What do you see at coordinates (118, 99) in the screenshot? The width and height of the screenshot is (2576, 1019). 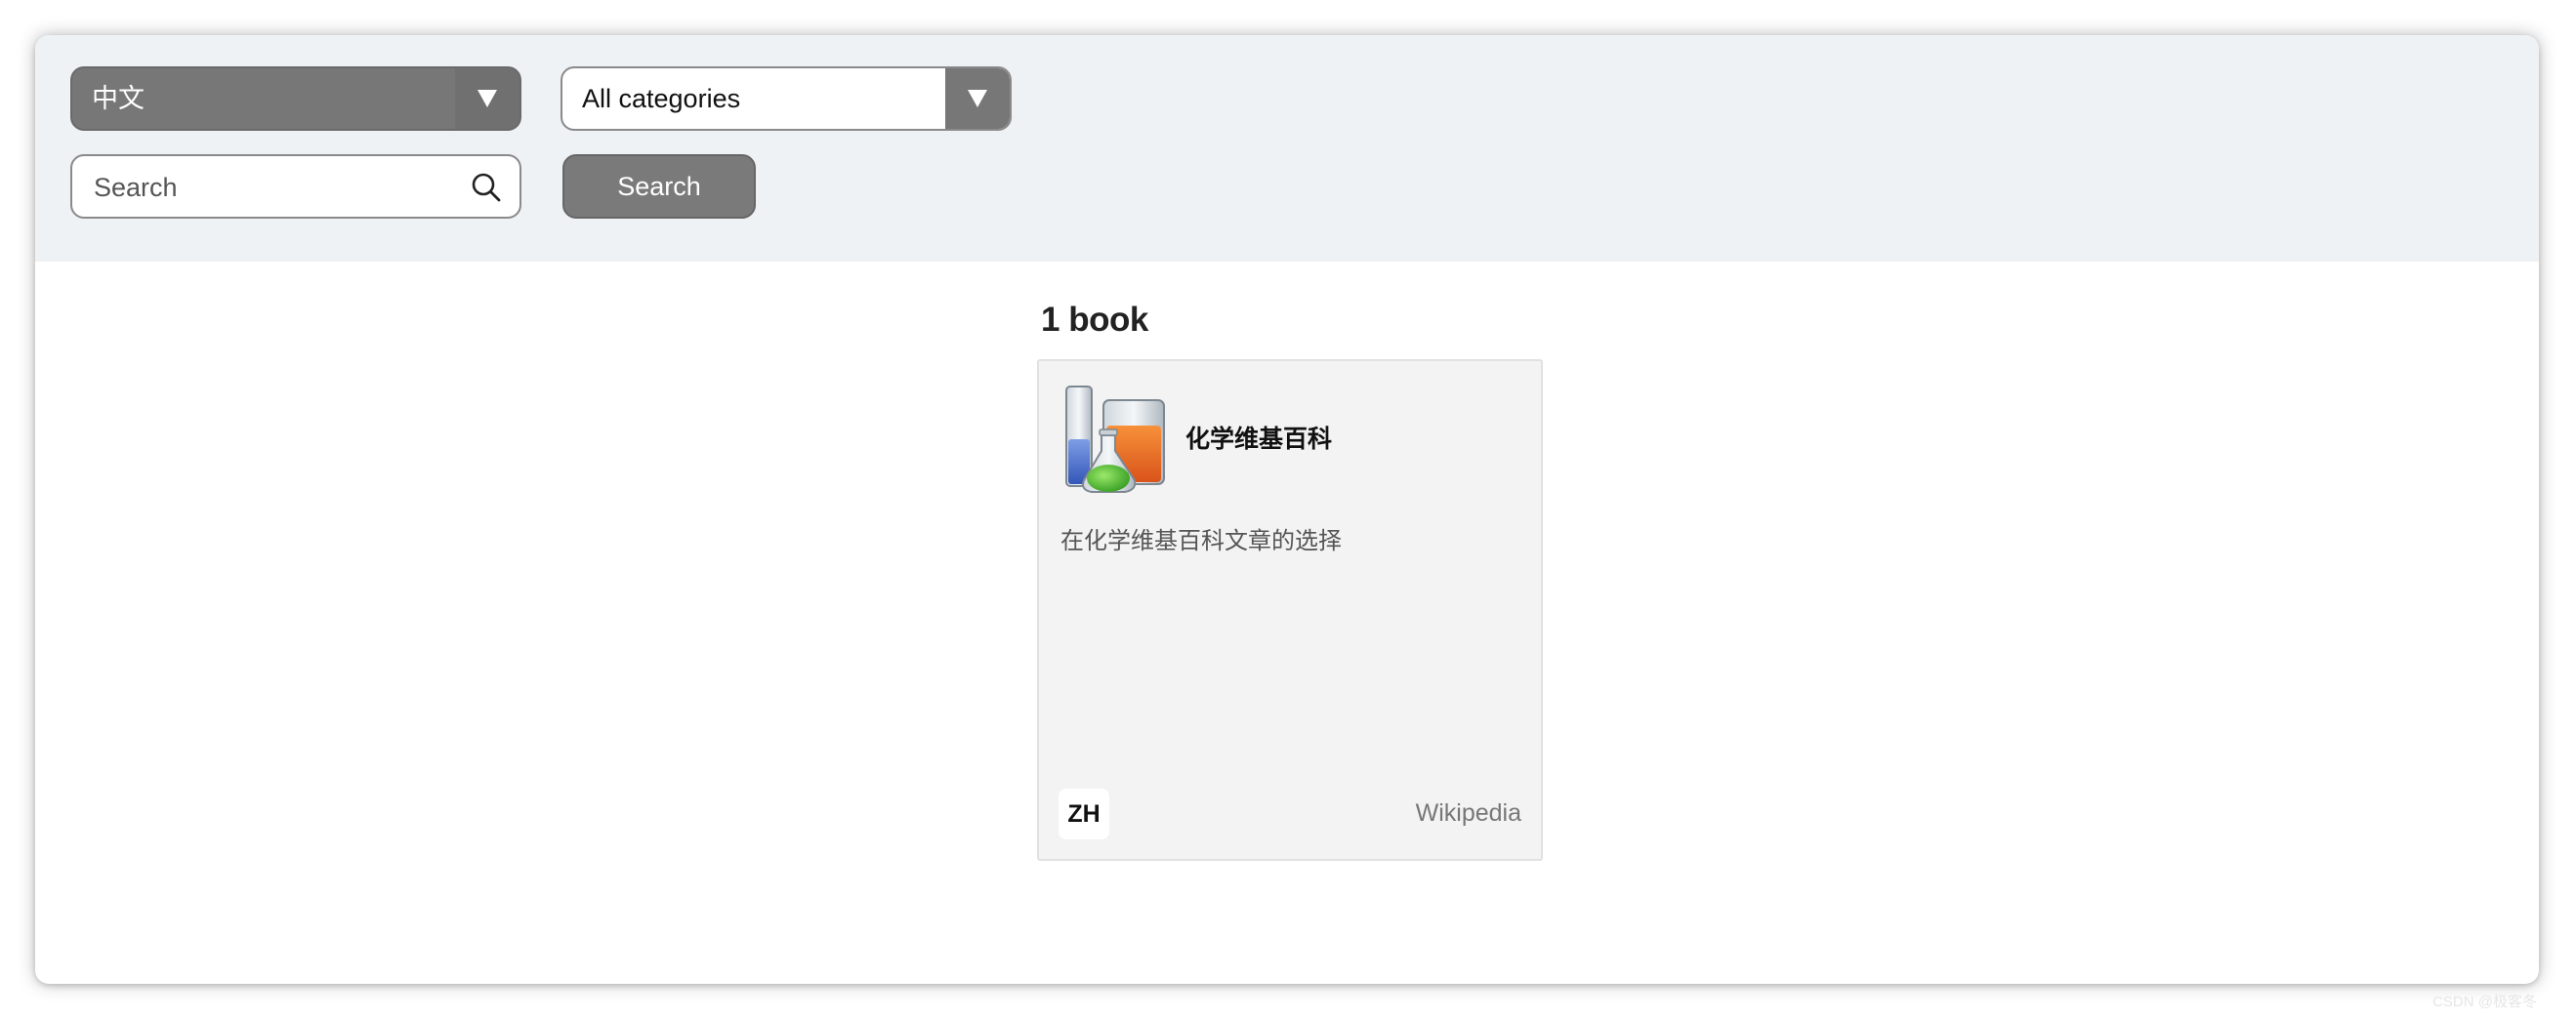 I see `language-select-value: 中文` at bounding box center [118, 99].